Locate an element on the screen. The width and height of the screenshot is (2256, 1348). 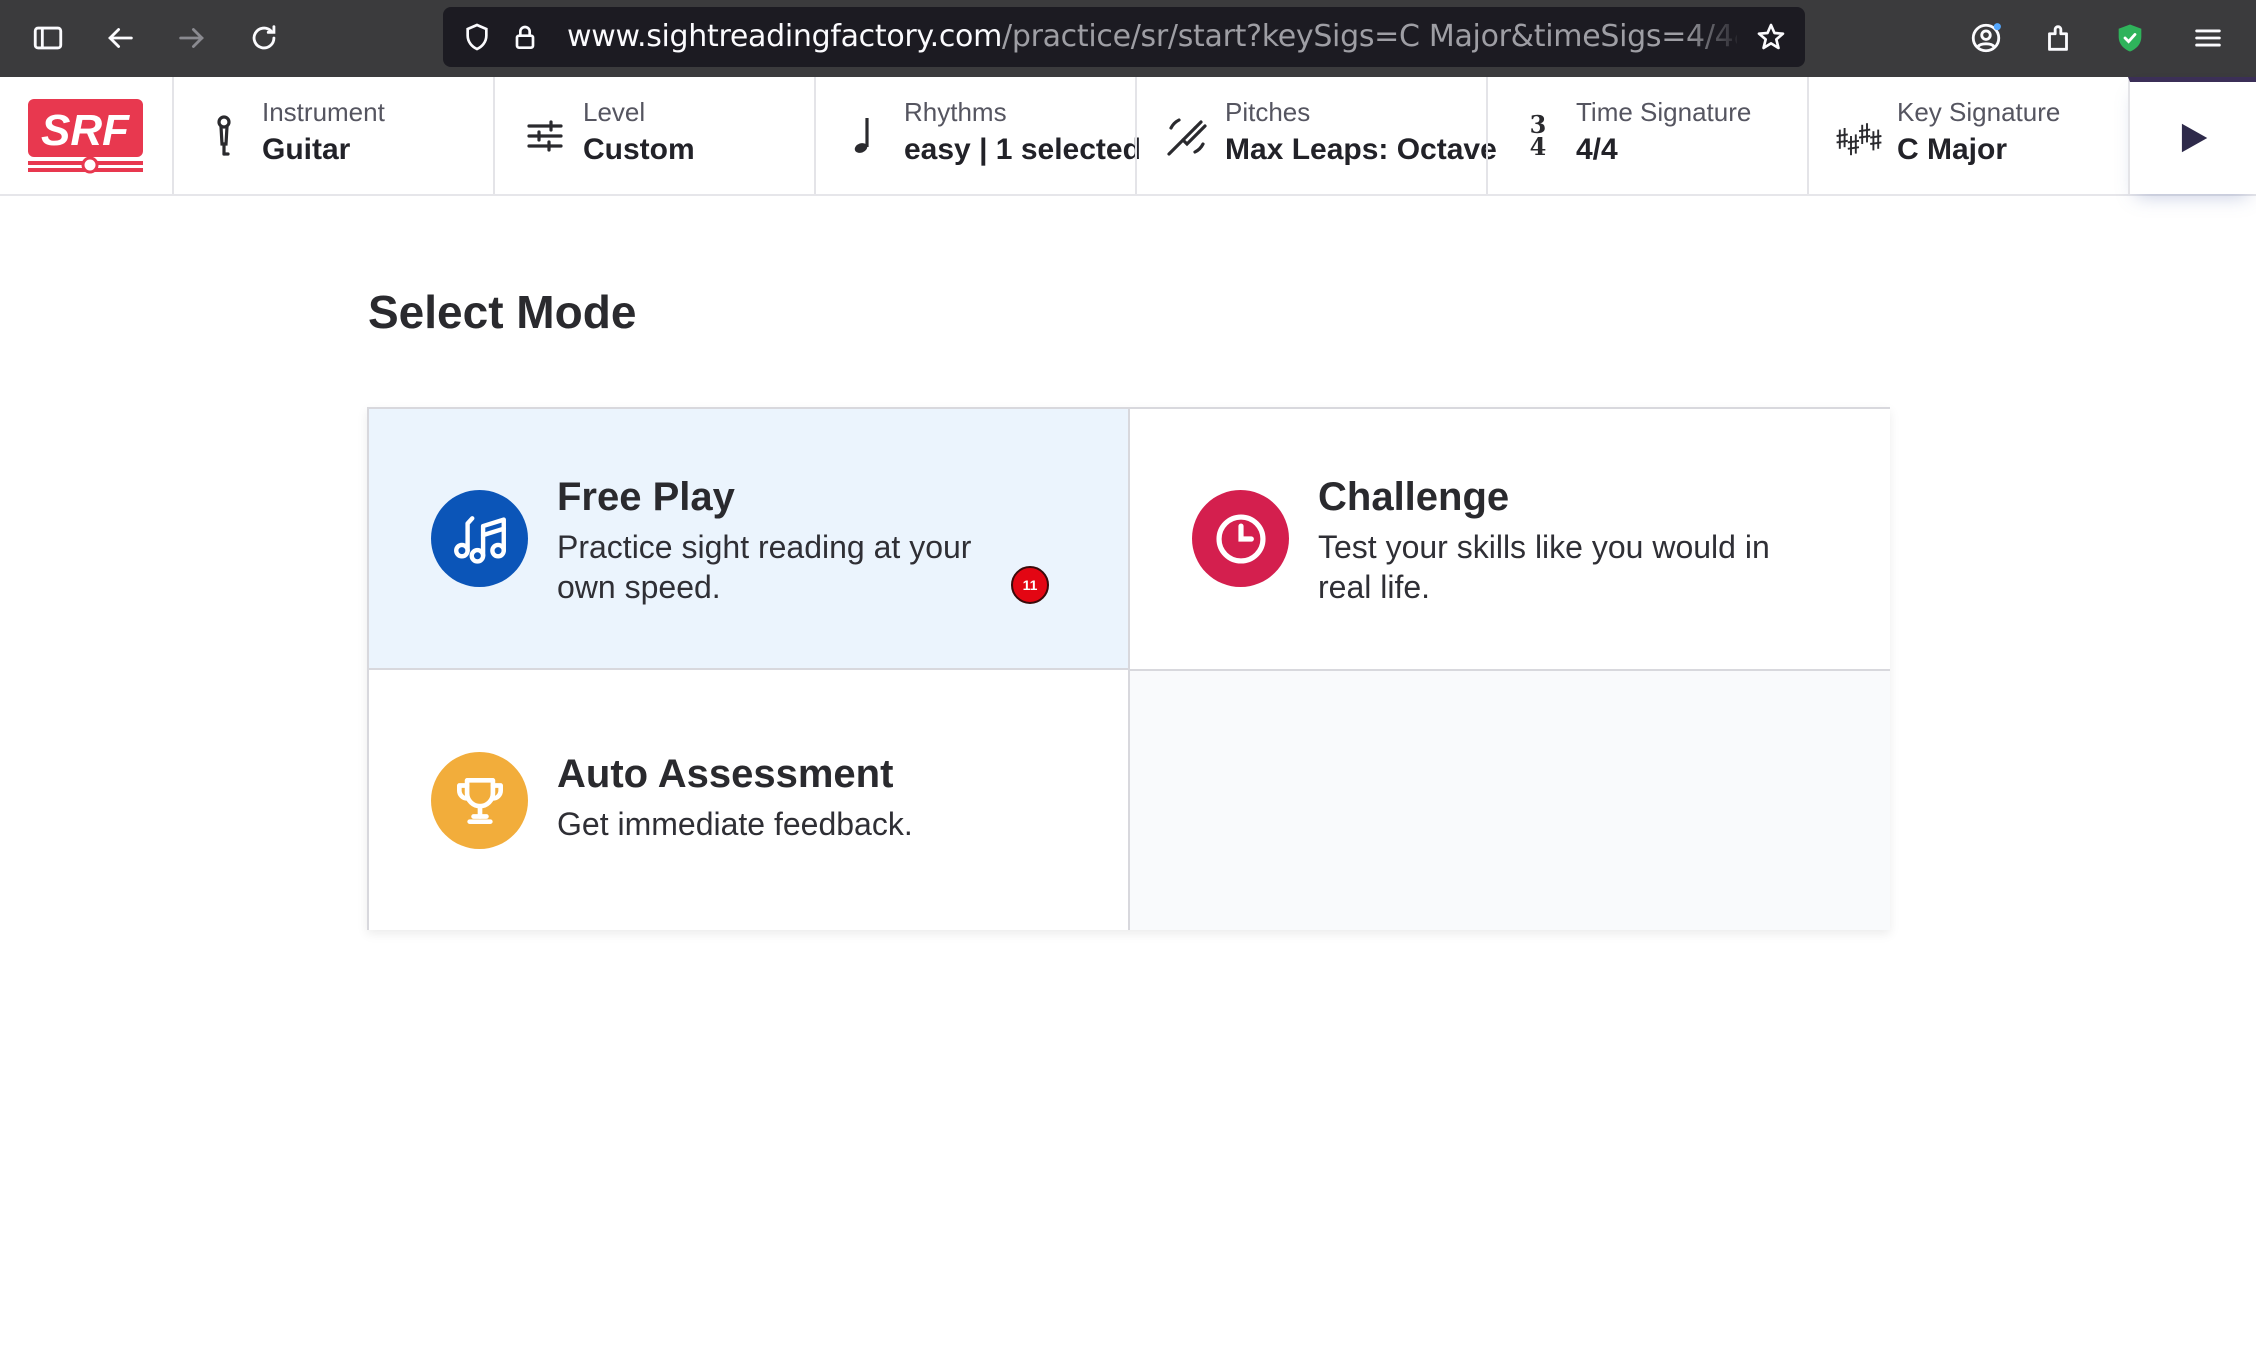
bookmark-star-icon is located at coordinates (1771, 37).